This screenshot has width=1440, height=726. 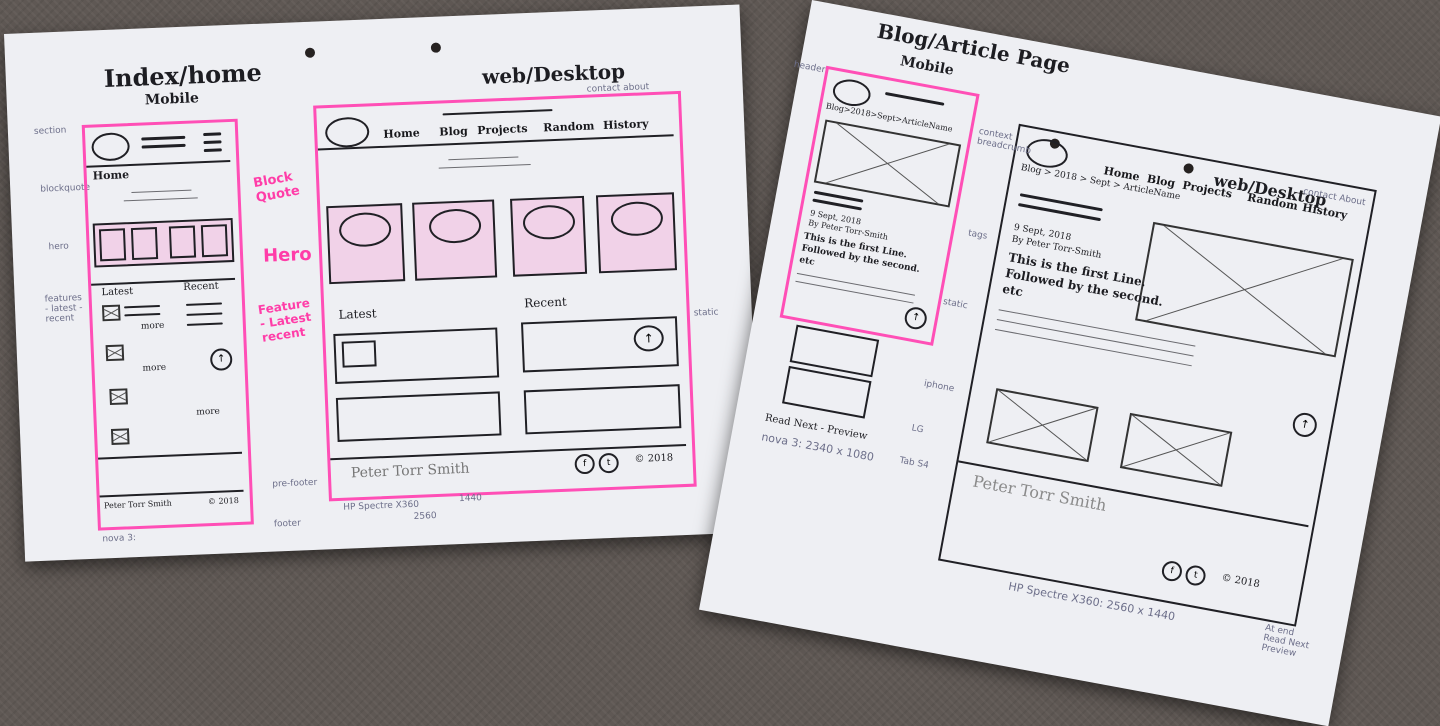 I want to click on read-next-card, so click(x=1042, y=425).